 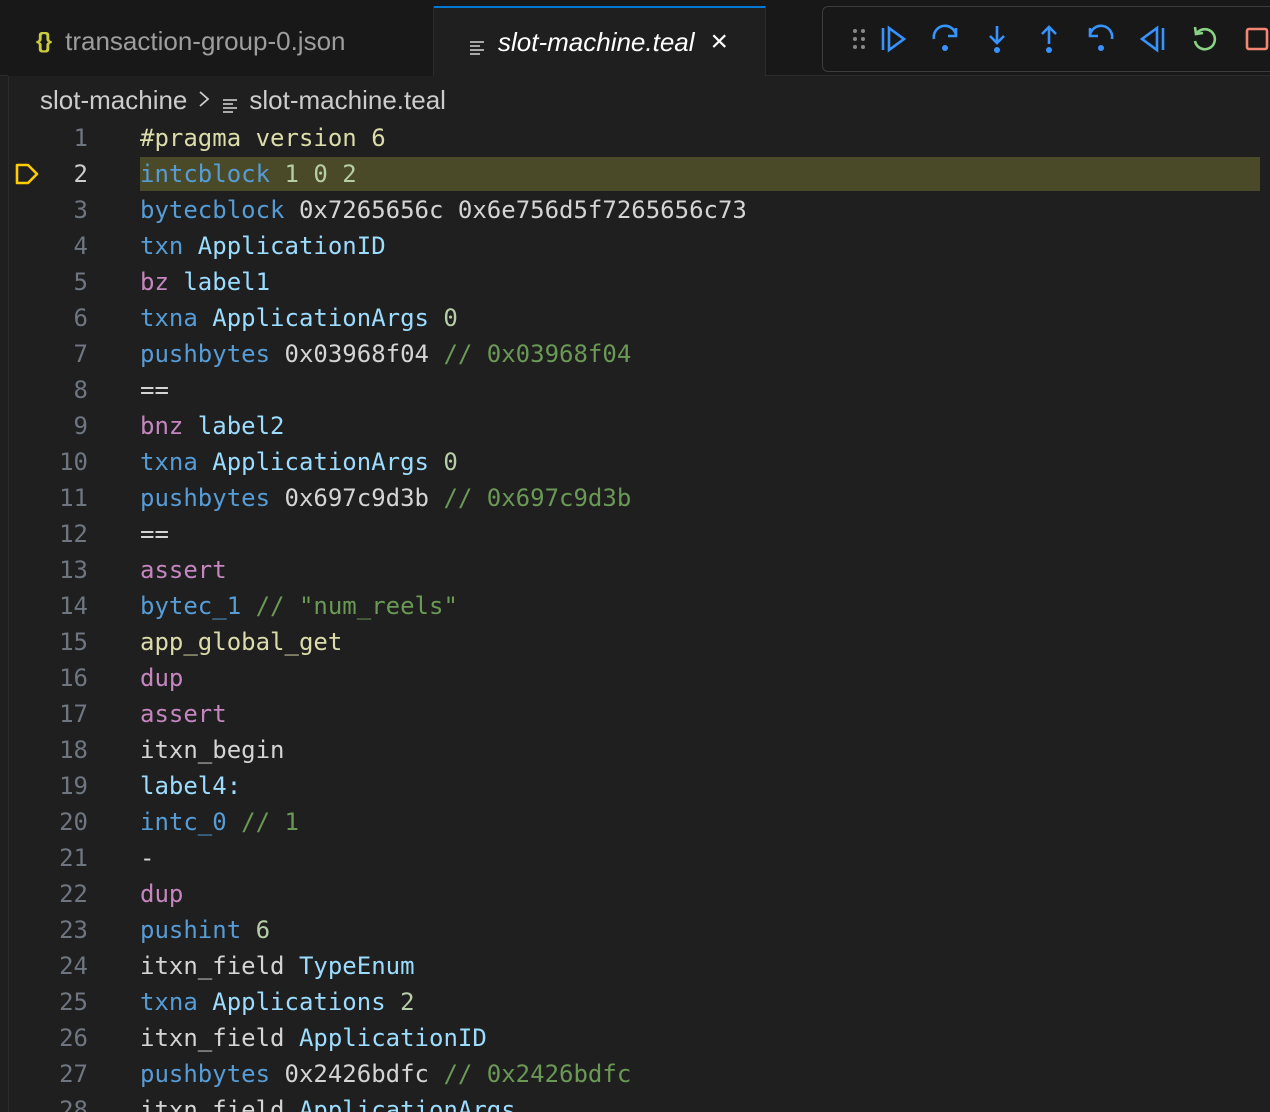 What do you see at coordinates (635, 318) in the screenshot?
I see `code-line: 6 txna ApplicationArgs 0` at bounding box center [635, 318].